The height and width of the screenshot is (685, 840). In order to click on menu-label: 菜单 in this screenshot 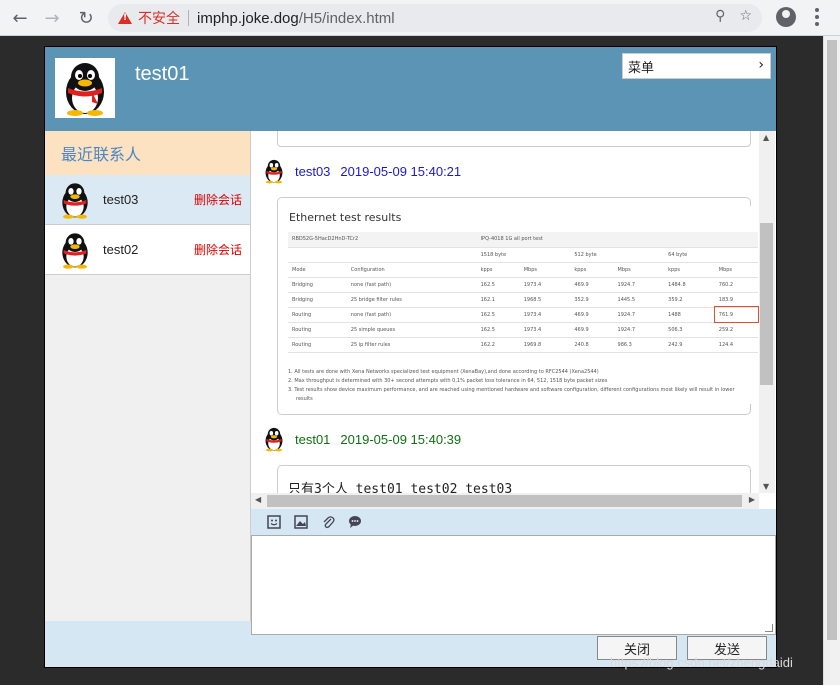, I will do `click(641, 68)`.